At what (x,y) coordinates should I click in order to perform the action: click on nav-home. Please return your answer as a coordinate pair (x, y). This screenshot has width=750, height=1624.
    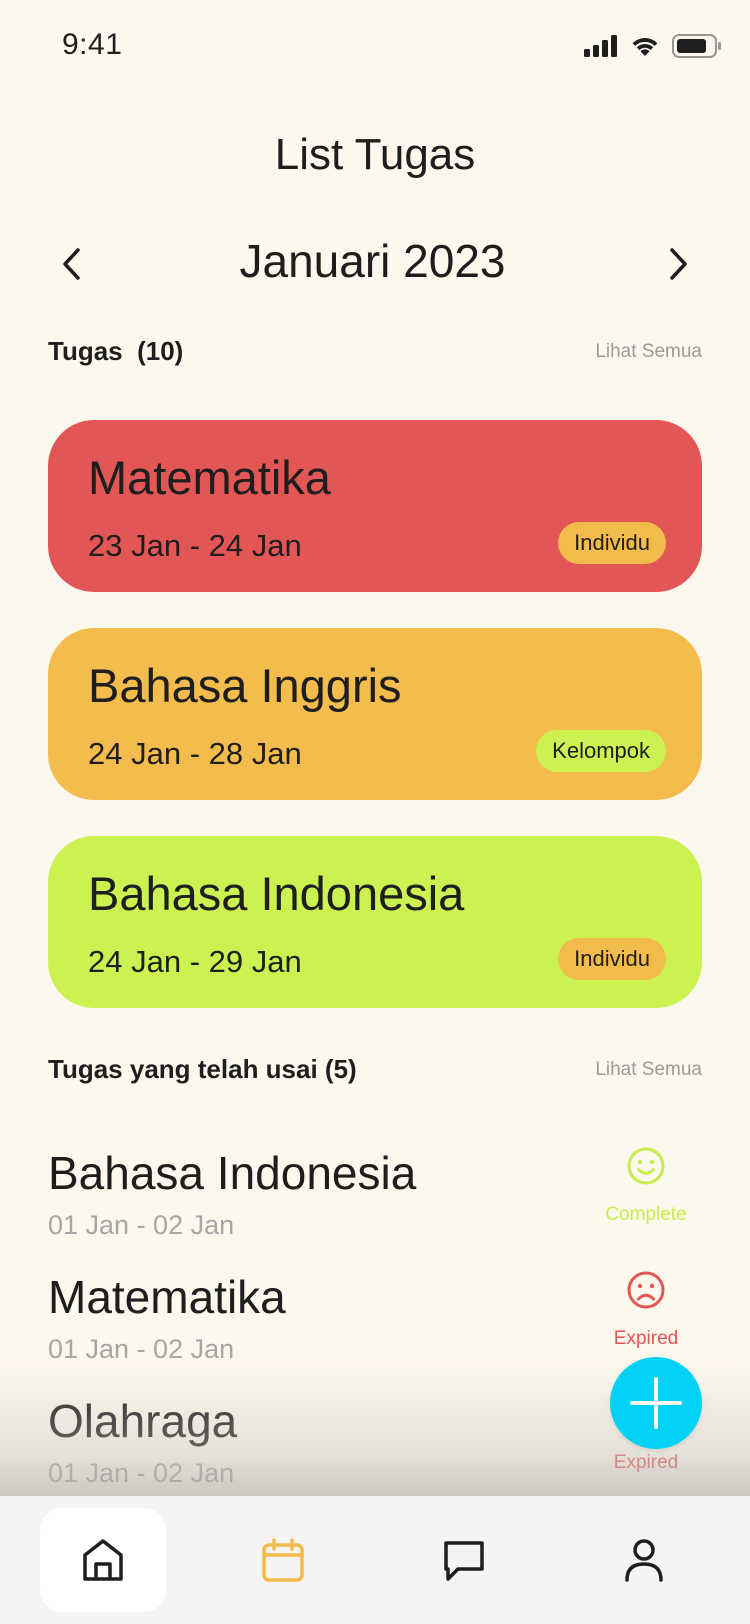
    Looking at the image, I should click on (103, 1560).